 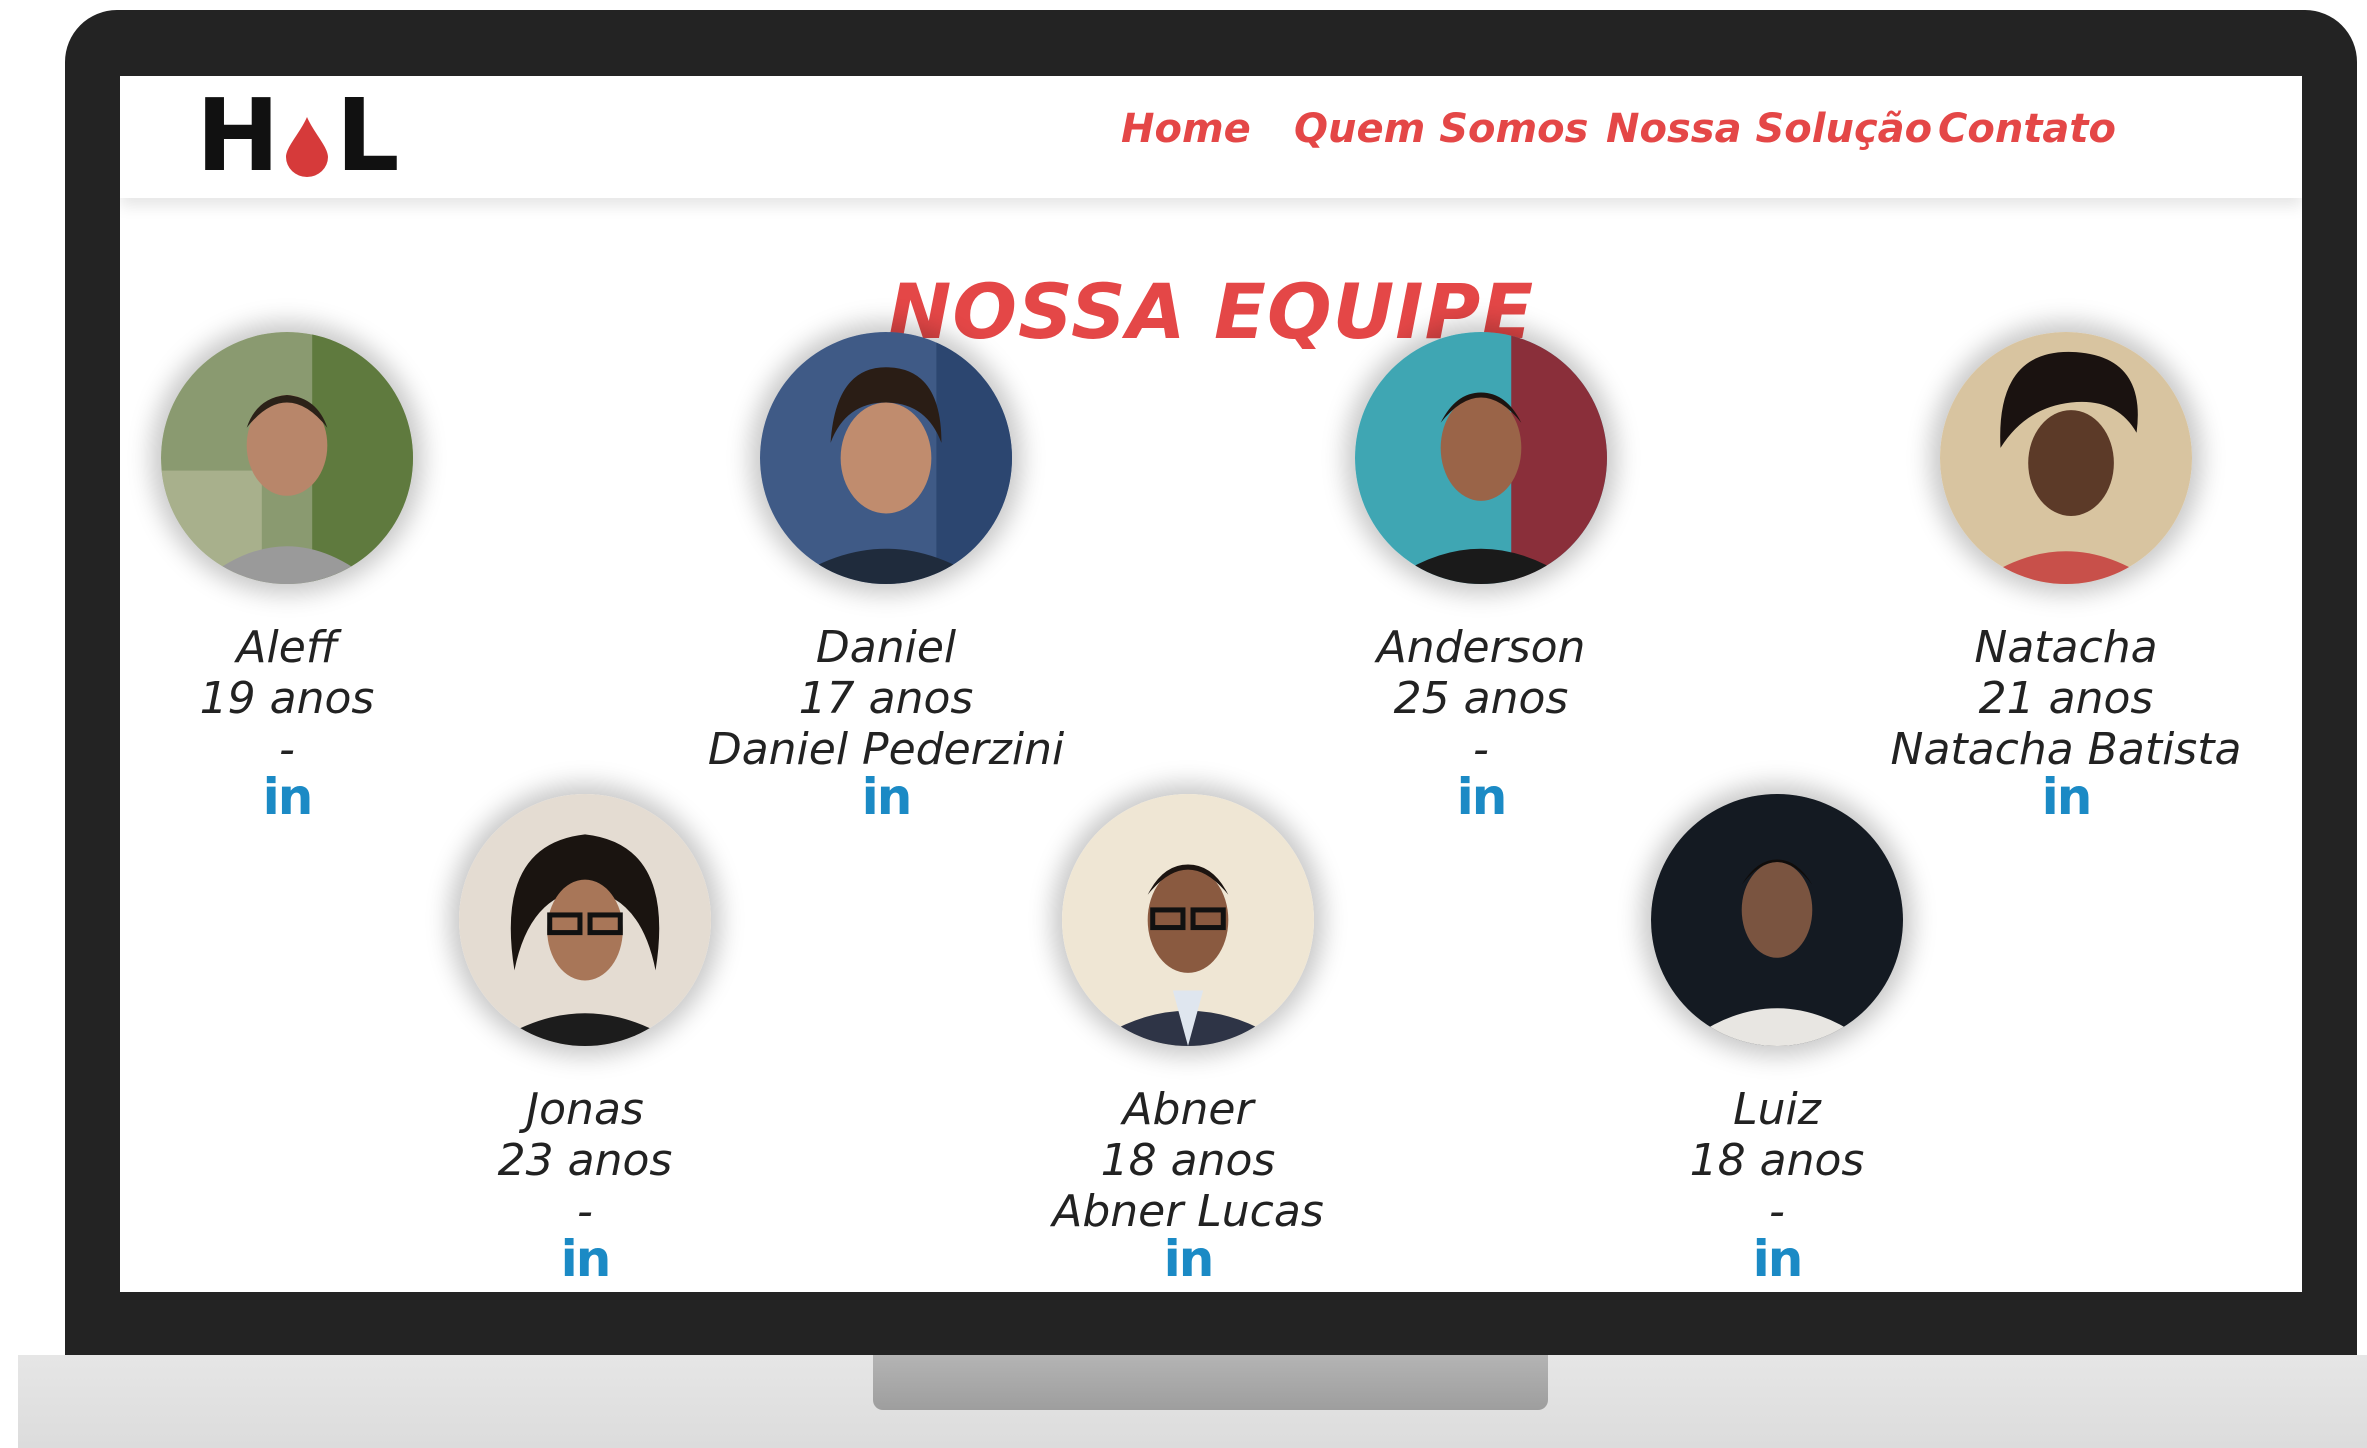 What do you see at coordinates (886, 647) in the screenshot?
I see `member-name: Daniel` at bounding box center [886, 647].